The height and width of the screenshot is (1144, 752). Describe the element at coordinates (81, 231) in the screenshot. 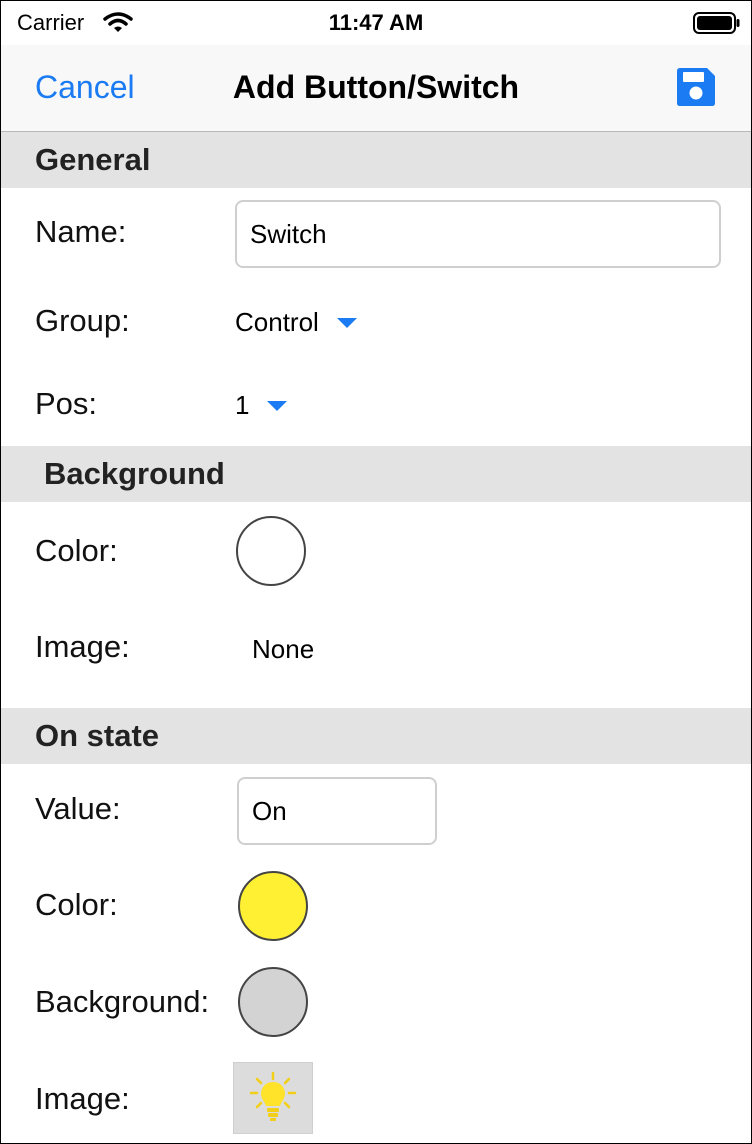

I see `name-label: Name:` at that location.